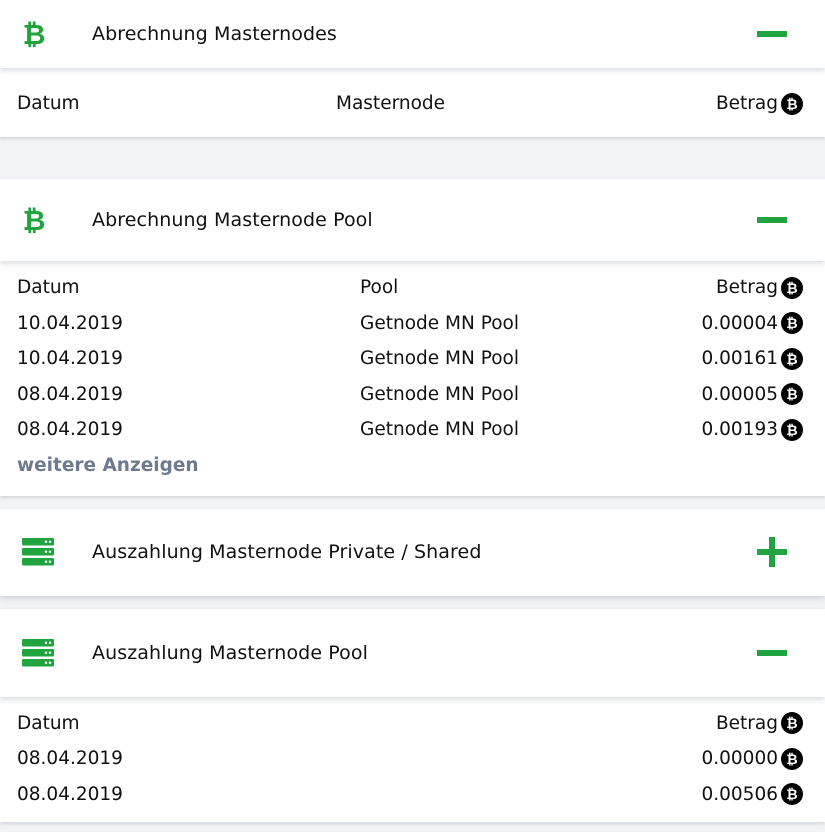 The image size is (825, 832). What do you see at coordinates (772, 552) in the screenshot?
I see `expand-plus-icon` at bounding box center [772, 552].